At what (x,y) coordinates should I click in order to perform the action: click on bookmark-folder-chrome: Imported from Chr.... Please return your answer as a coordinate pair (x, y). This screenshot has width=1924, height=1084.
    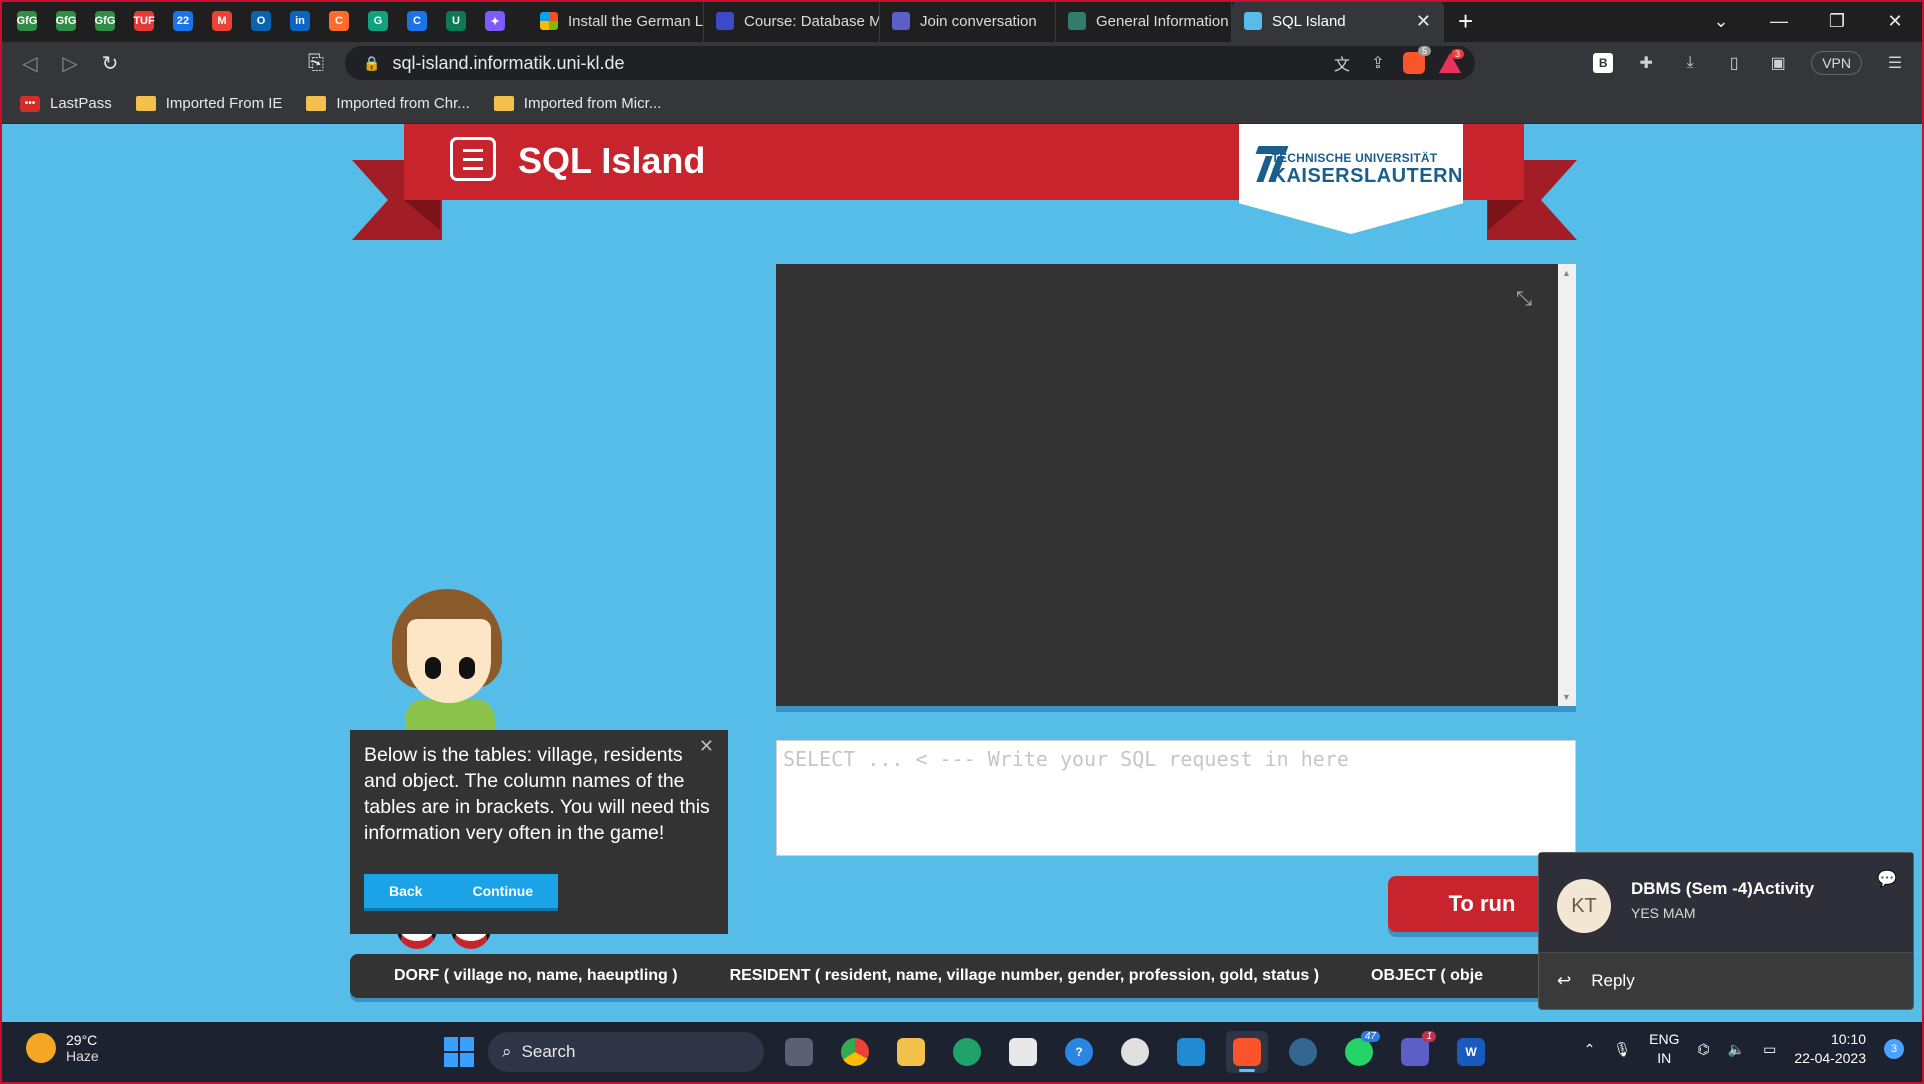
    Looking at the image, I should click on (388, 103).